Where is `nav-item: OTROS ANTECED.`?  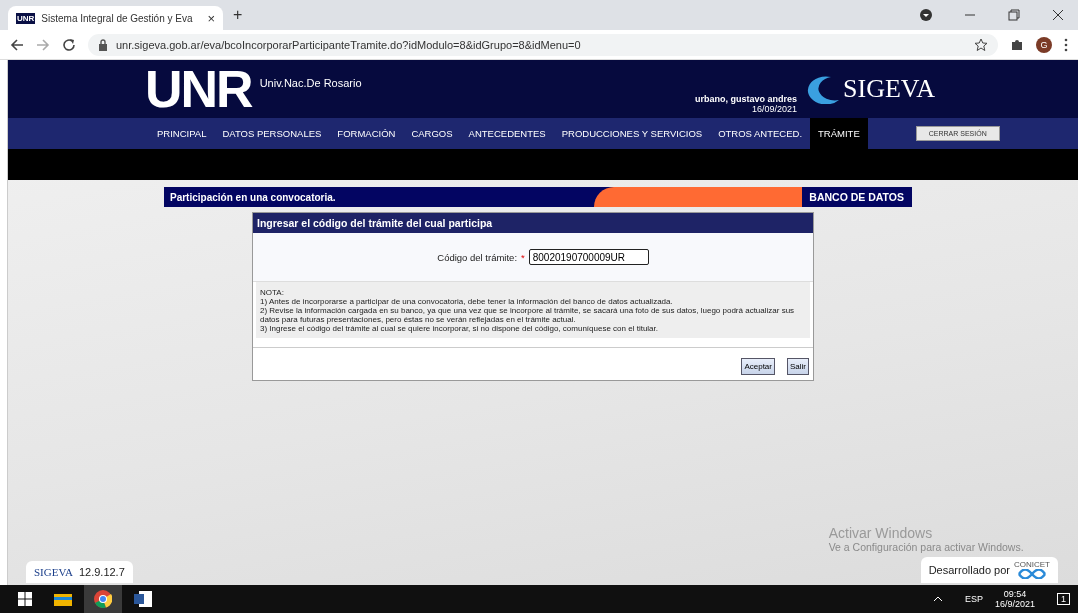
nav-item: OTROS ANTECED. is located at coordinates (760, 133).